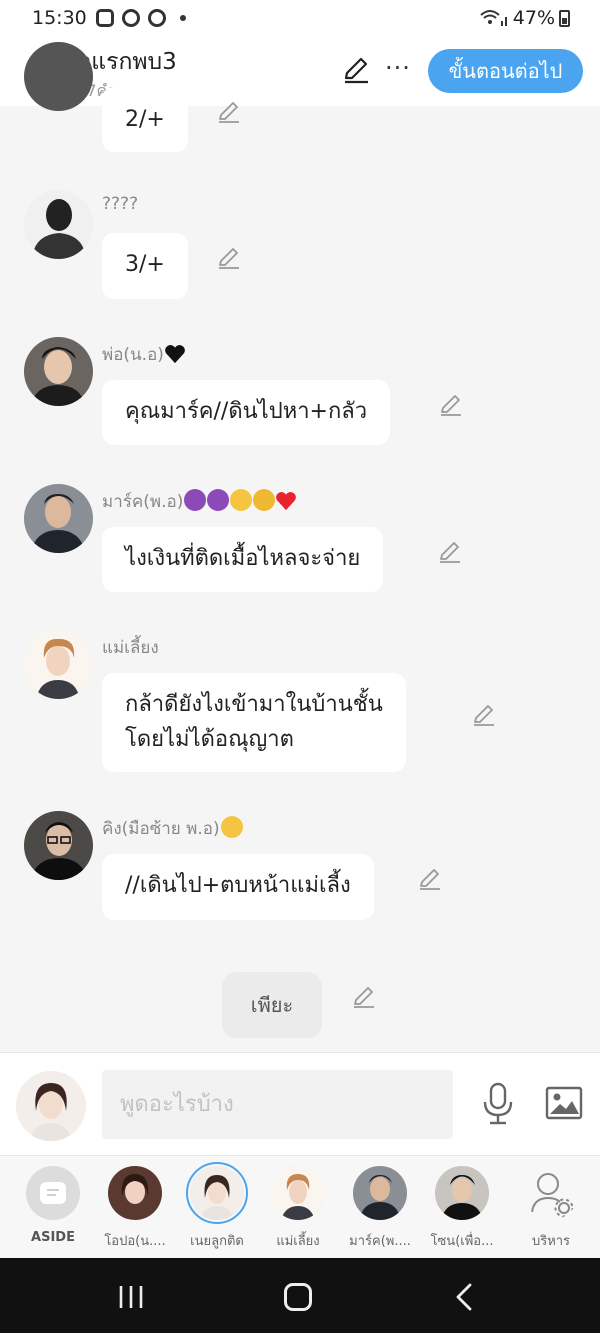  Describe the element at coordinates (551, 1241) in the screenshot. I see `character-label: บริหาร` at that location.